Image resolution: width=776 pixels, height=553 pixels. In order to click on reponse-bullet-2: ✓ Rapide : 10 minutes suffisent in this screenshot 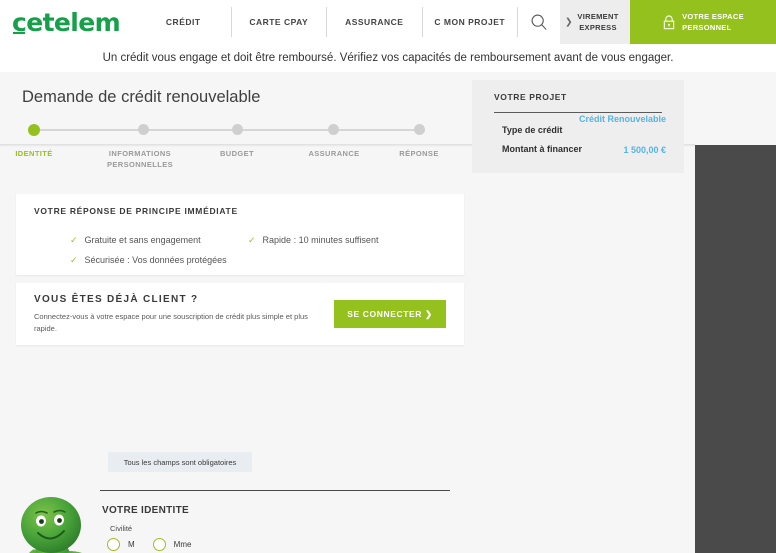, I will do `click(313, 240)`.